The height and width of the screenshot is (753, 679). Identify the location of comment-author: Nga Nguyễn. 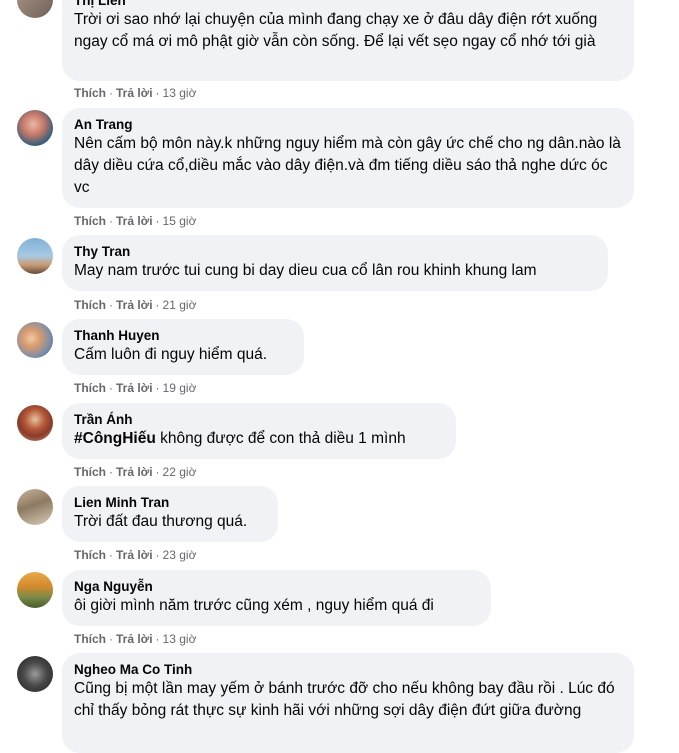
(276, 586).